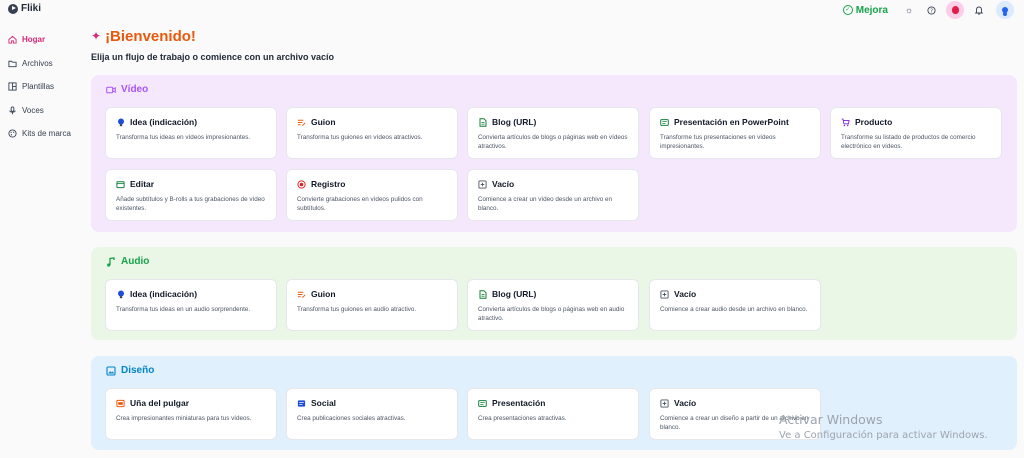  I want to click on template-icon, so click(12, 86).